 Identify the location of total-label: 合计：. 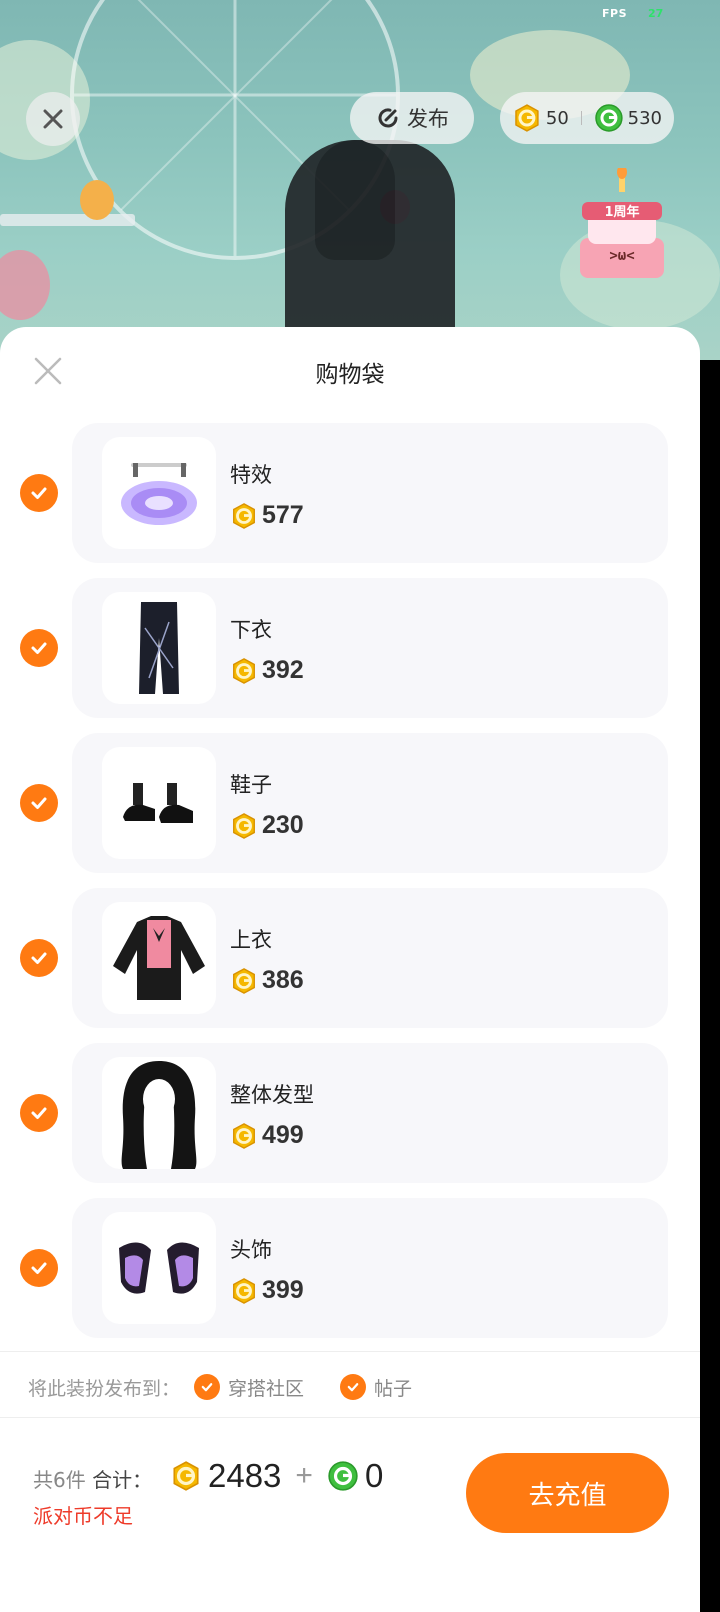
(122, 1480).